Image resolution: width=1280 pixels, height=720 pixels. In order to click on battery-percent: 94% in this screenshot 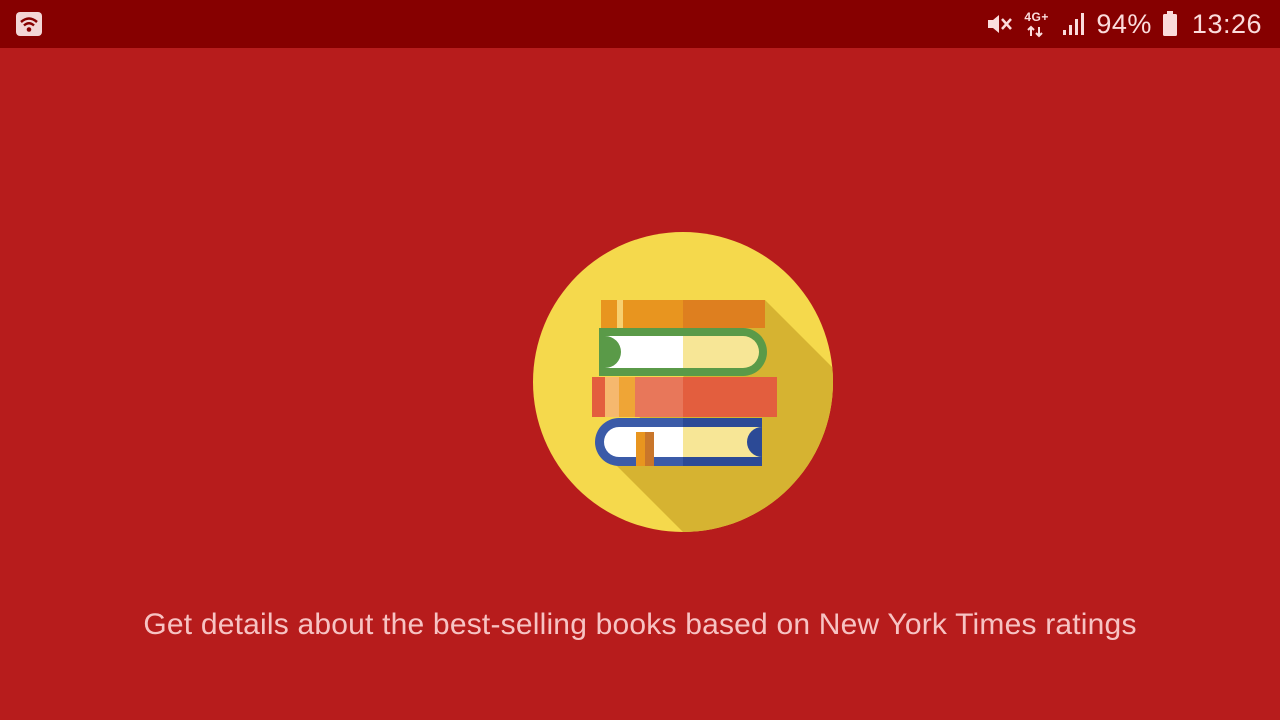, I will do `click(1124, 24)`.